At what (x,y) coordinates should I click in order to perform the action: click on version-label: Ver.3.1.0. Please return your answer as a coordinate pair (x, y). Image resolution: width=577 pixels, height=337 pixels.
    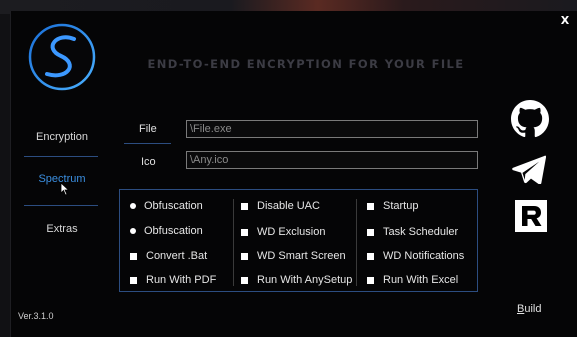
    Looking at the image, I should click on (36, 316).